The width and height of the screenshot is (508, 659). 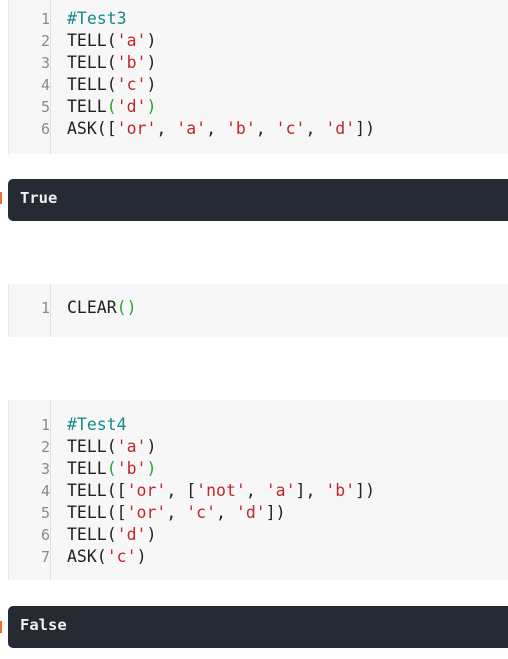 What do you see at coordinates (258, 425) in the screenshot?
I see `code-line: 1 #Test4` at bounding box center [258, 425].